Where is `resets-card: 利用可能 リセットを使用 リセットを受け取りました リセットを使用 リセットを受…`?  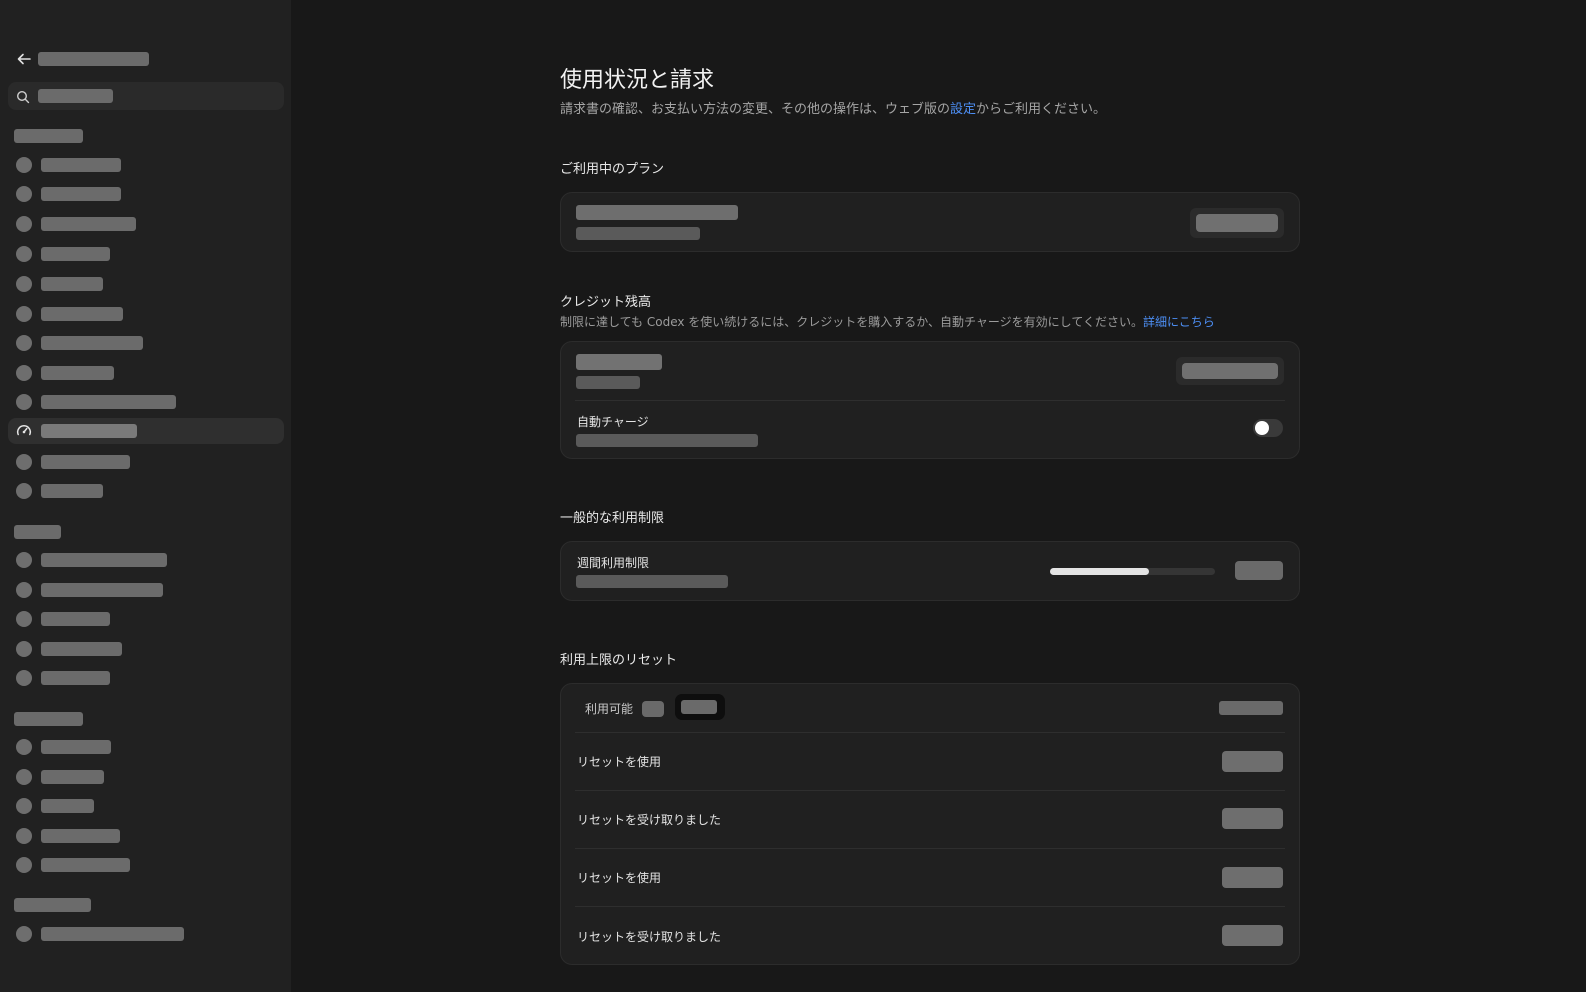
resets-card: 利用可能 リセットを使用 リセットを受け取りました リセットを使用 リセットを受… is located at coordinates (930, 824).